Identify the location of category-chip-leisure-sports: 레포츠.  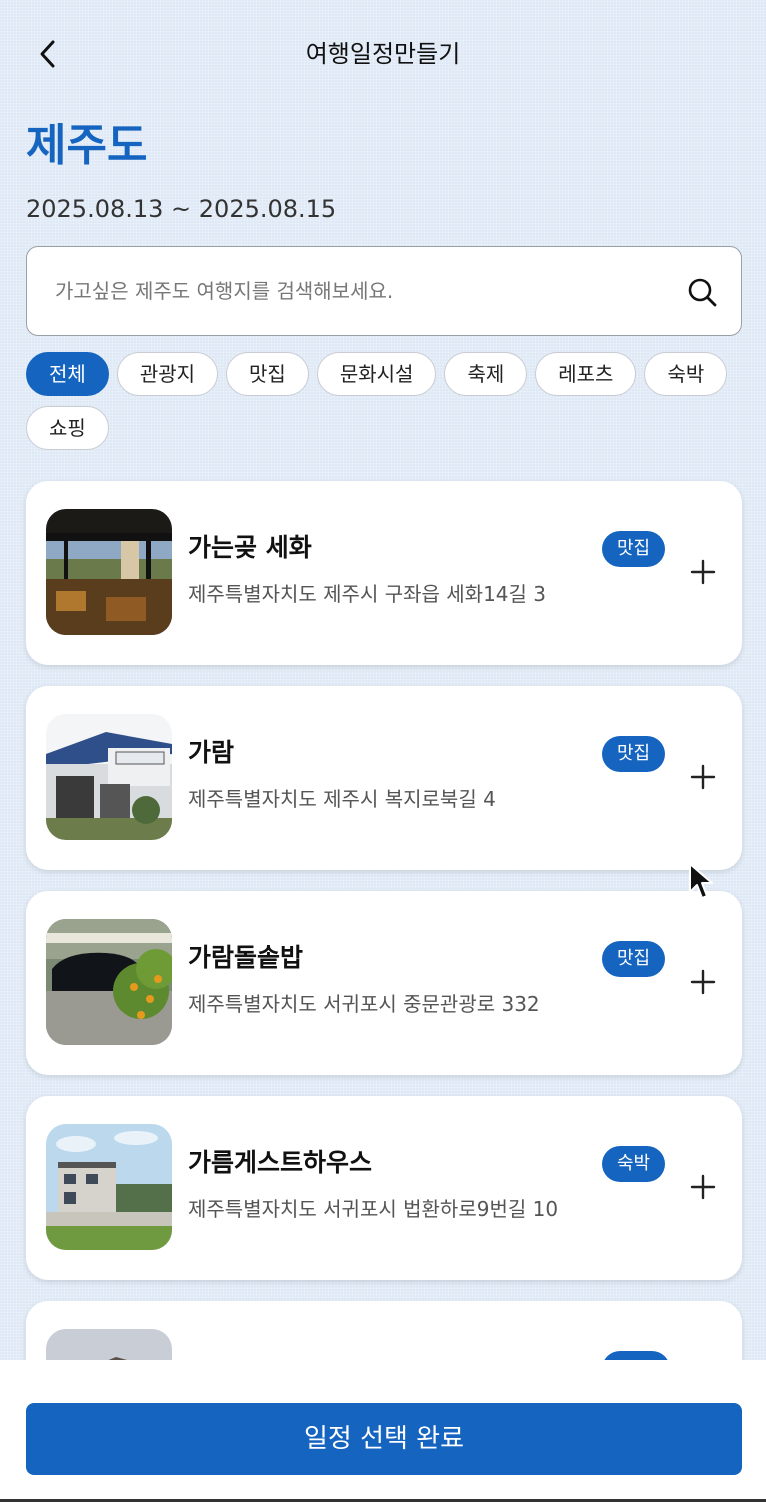
(586, 374).